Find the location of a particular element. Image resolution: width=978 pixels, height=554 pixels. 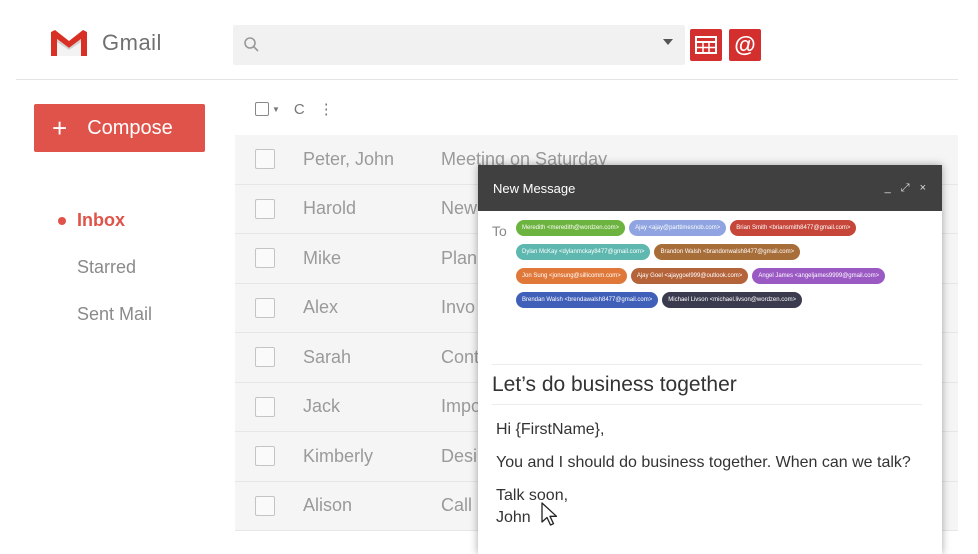

email-subject: Plan is located at coordinates (459, 257).